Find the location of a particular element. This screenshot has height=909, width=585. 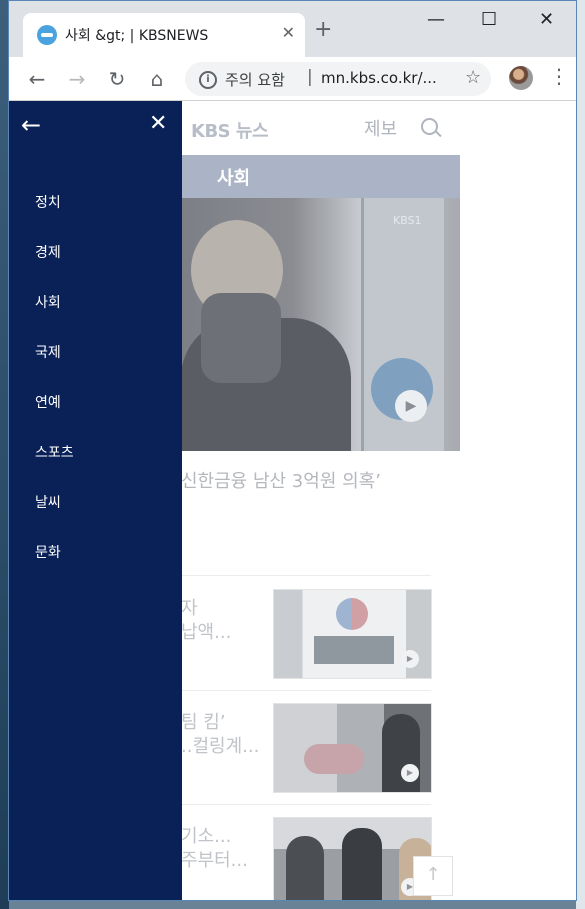

list-item-line: 팀 킴’ is located at coordinates (203, 722).